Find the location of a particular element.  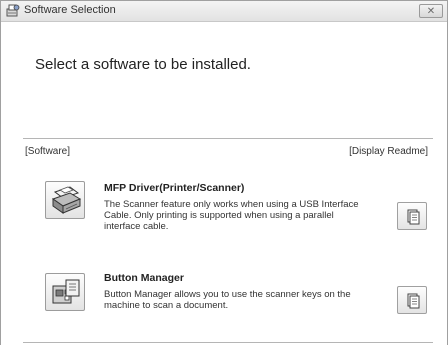

title-bar: Software Selection ✕ is located at coordinates (224, 11).